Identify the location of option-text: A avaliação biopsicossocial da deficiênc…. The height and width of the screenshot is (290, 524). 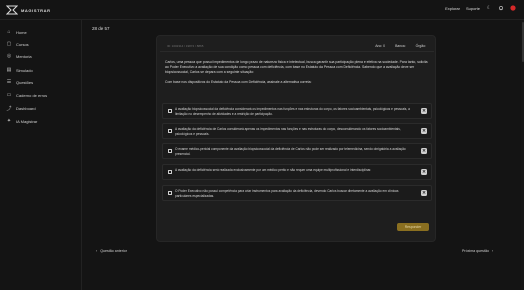
(292, 111).